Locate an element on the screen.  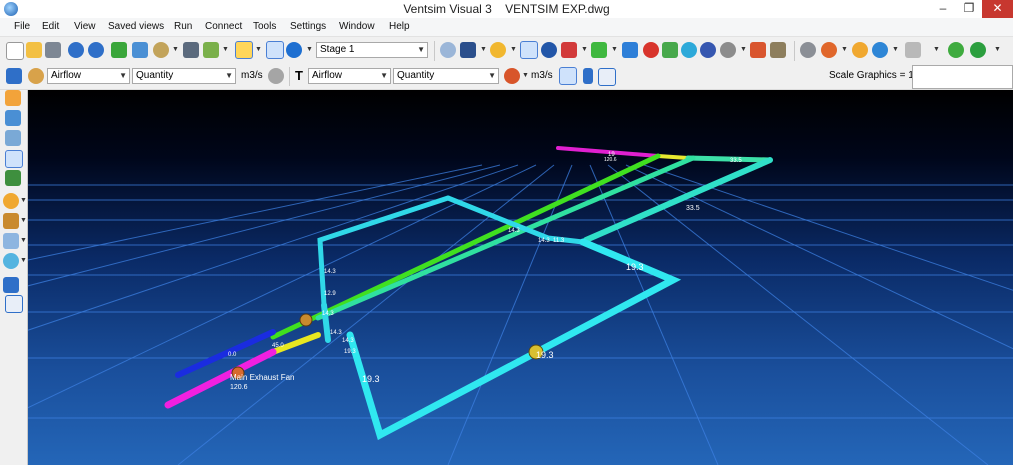
clock-icon is located at coordinates (880, 50).